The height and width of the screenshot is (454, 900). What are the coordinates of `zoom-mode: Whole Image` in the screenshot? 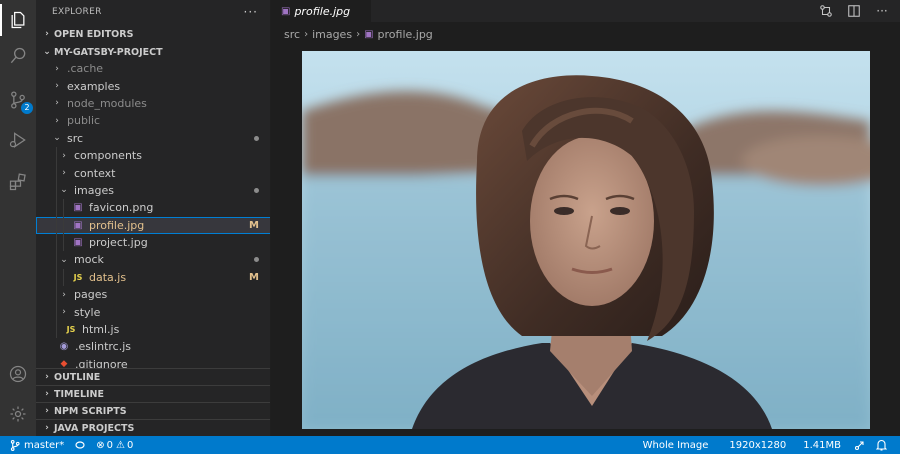 It's located at (681, 445).